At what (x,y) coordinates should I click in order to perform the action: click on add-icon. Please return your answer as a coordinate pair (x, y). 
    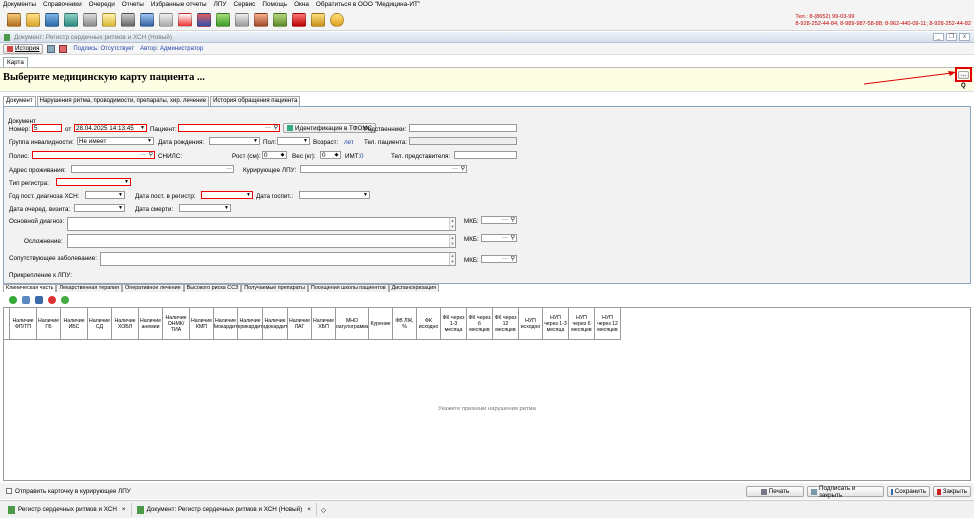
    Looking at the image, I should click on (13, 300).